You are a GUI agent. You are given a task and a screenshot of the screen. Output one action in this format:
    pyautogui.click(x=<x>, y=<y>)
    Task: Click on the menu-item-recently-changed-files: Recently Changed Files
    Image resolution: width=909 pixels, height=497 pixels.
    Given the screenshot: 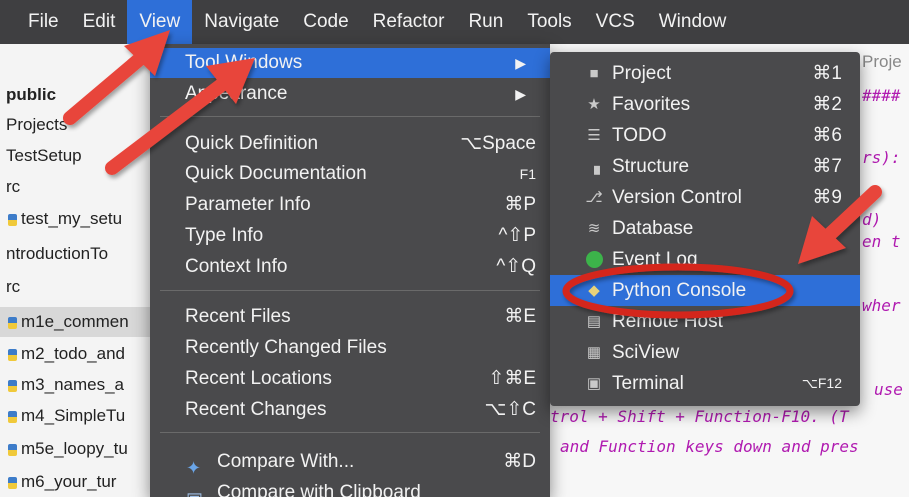 What is the action you would take?
    pyautogui.click(x=350, y=348)
    